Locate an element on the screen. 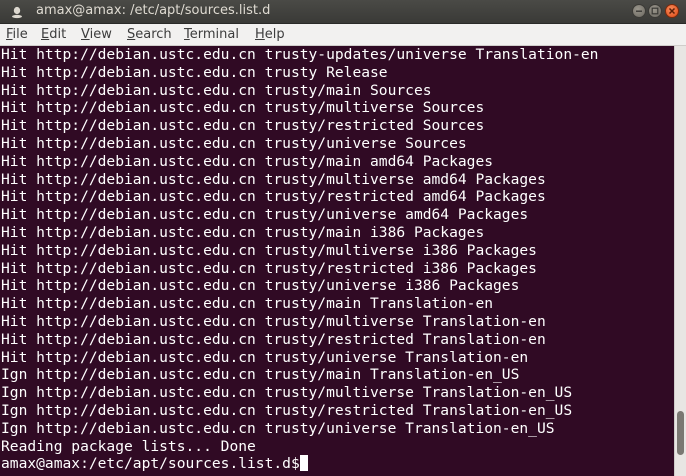 The height and width of the screenshot is (476, 686). minimize-icon is located at coordinates (639, 11).